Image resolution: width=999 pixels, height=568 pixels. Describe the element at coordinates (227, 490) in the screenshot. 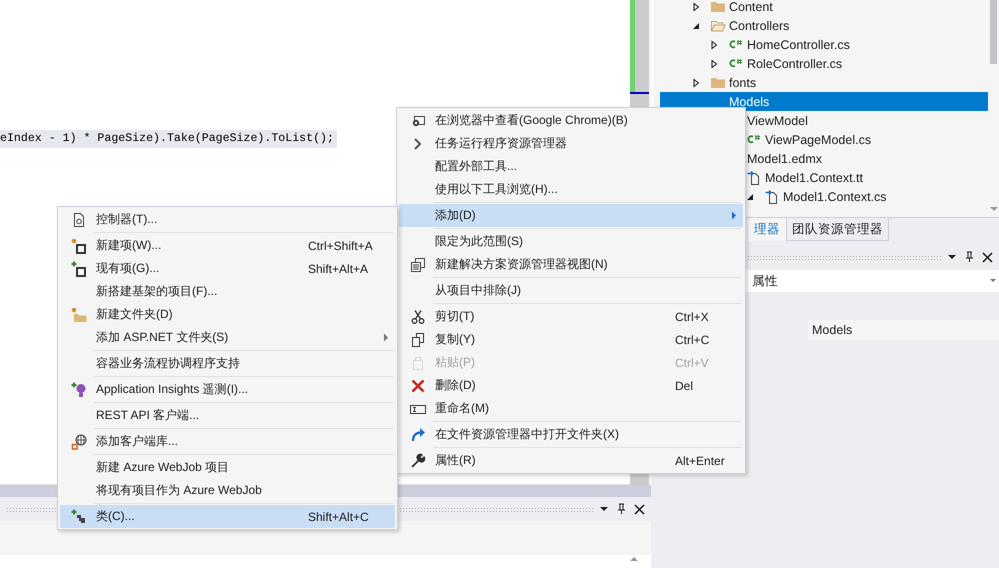

I see `menu-item: 将现有项目作为 Azure WebJob` at that location.